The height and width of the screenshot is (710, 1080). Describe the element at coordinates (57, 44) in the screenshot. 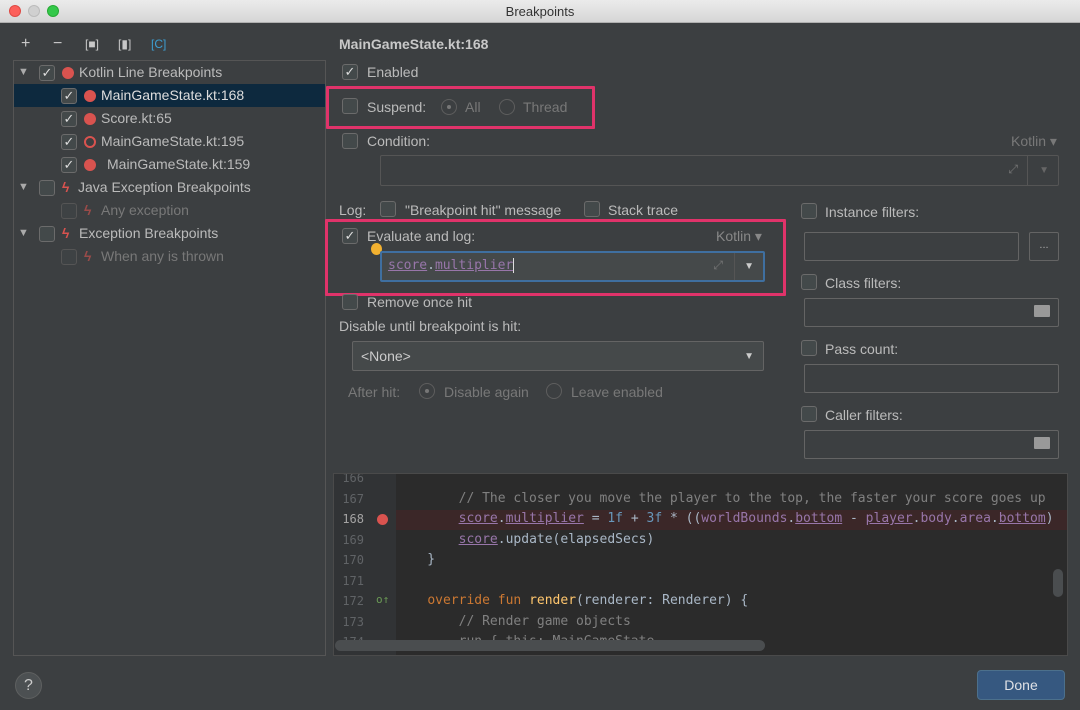

I see `remove-icon: −` at that location.